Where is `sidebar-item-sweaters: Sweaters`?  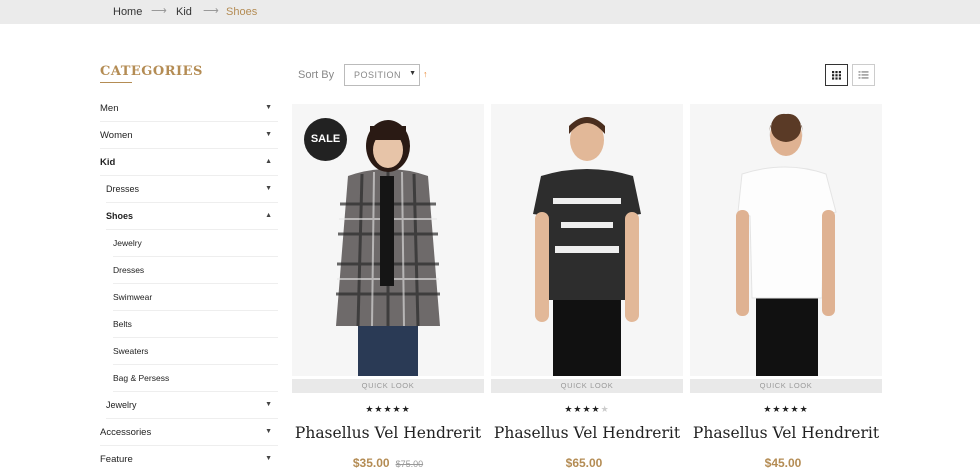 sidebar-item-sweaters: Sweaters is located at coordinates (195, 351).